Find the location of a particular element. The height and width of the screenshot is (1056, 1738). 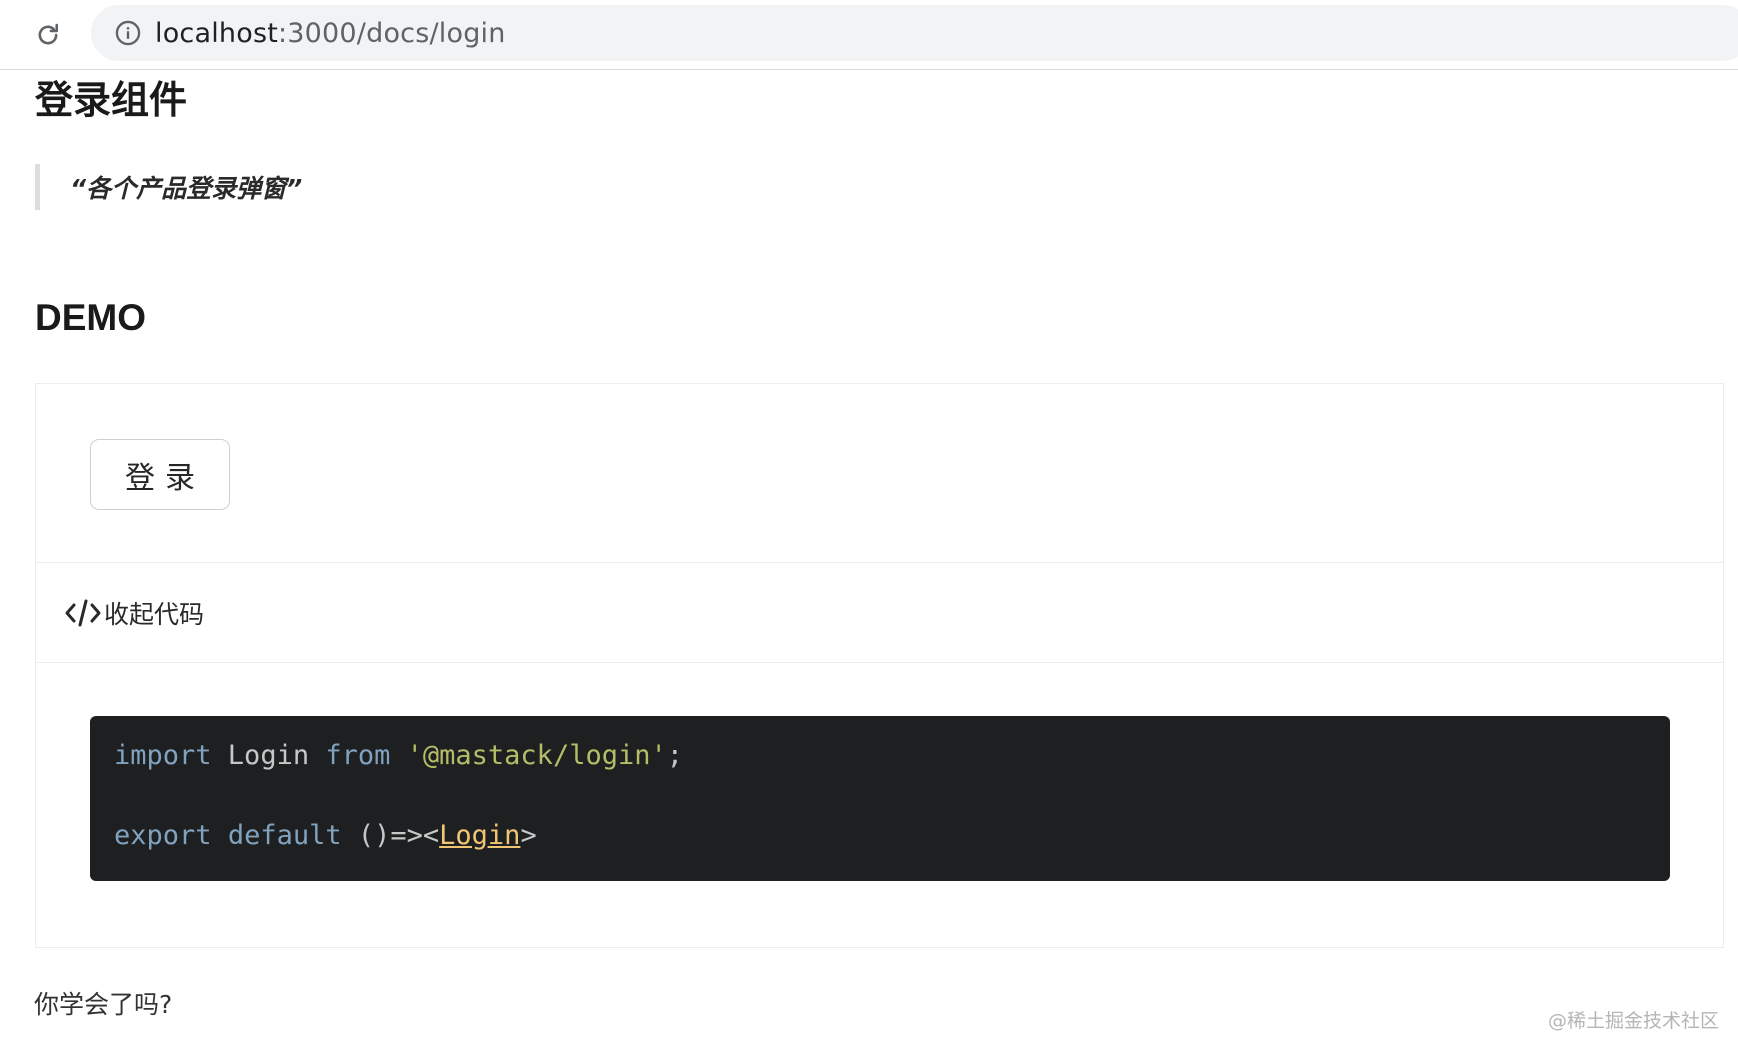

code-identifier: Login is located at coordinates (268, 755).